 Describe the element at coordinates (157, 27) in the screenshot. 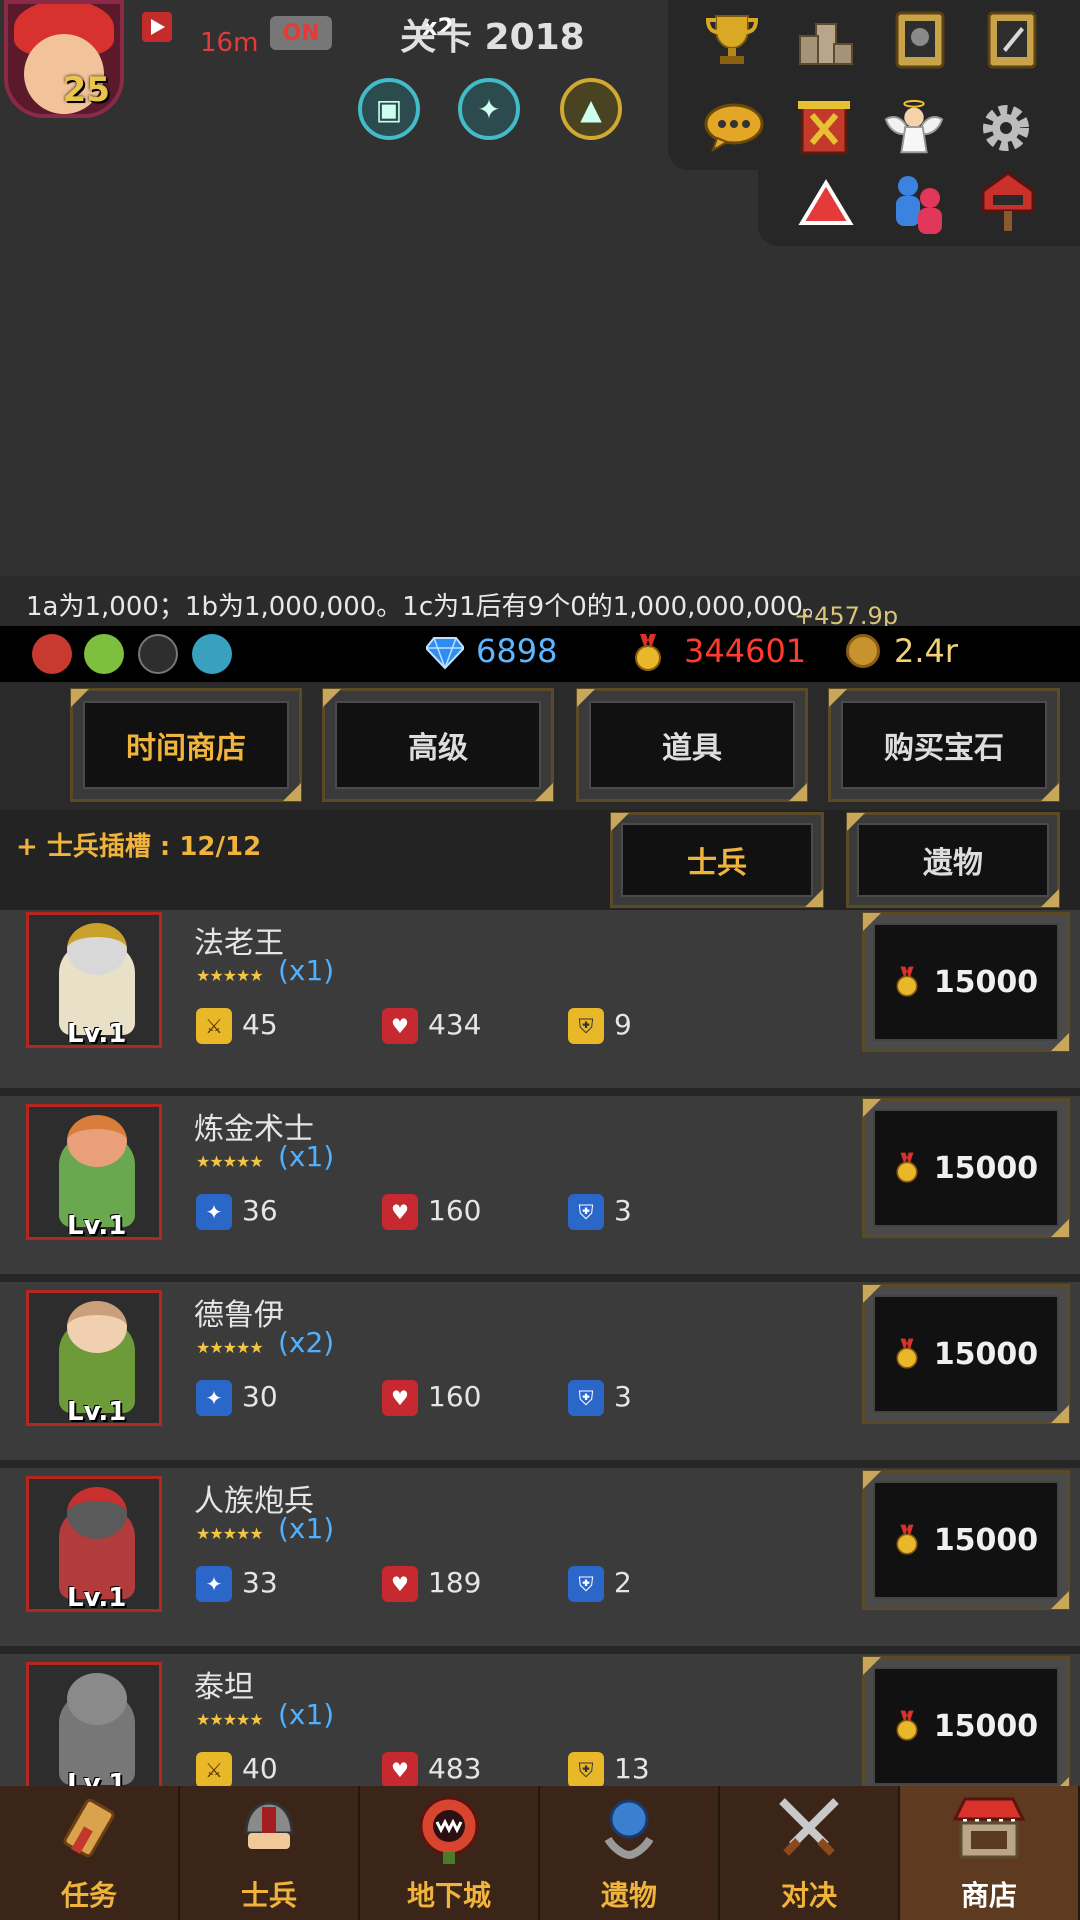

I see `video-play-icon` at that location.